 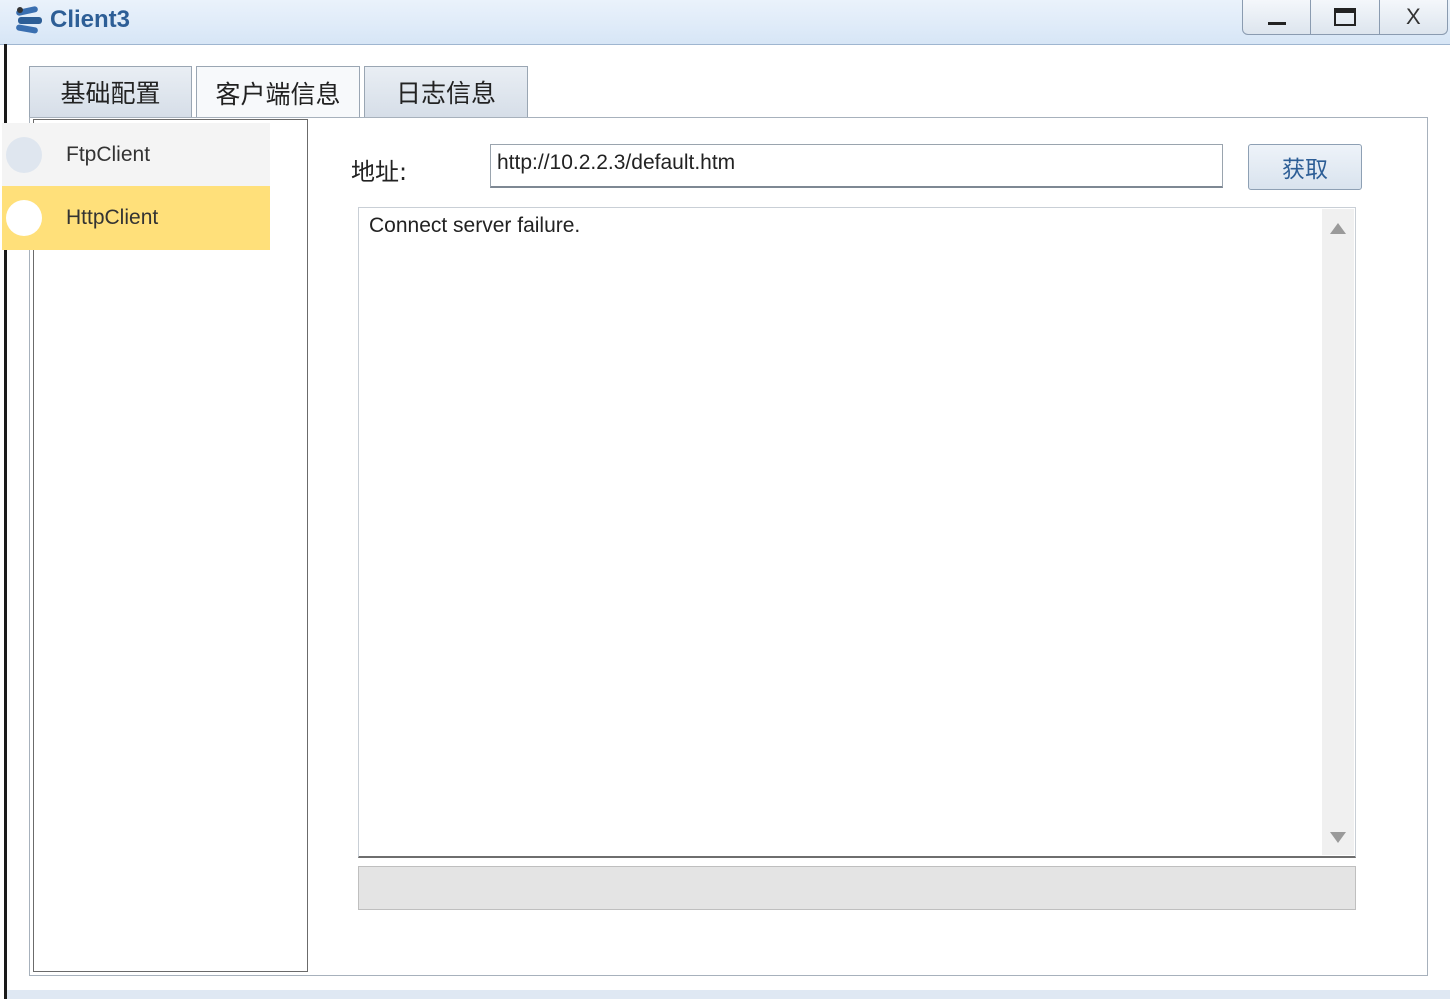 I want to click on vertical-scrollbar, so click(x=1338, y=532).